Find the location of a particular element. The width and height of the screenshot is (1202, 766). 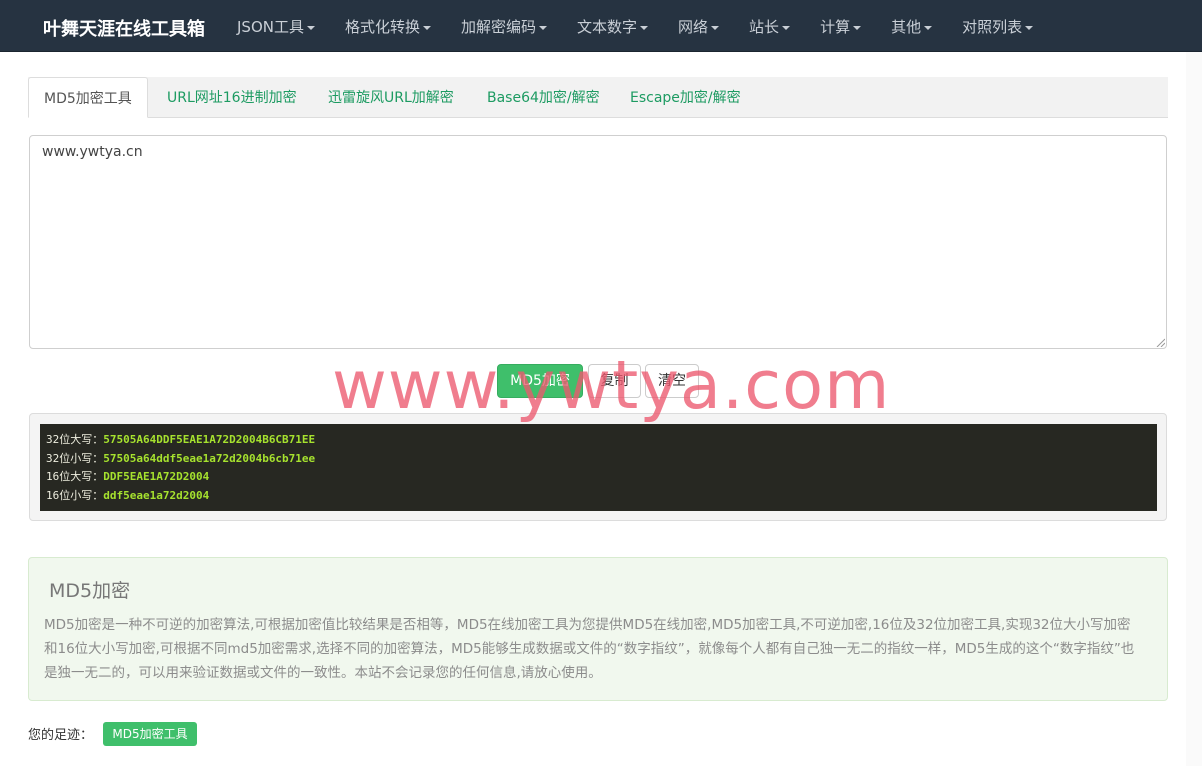

md5-encrypt-button: MD5加密 is located at coordinates (540, 381).